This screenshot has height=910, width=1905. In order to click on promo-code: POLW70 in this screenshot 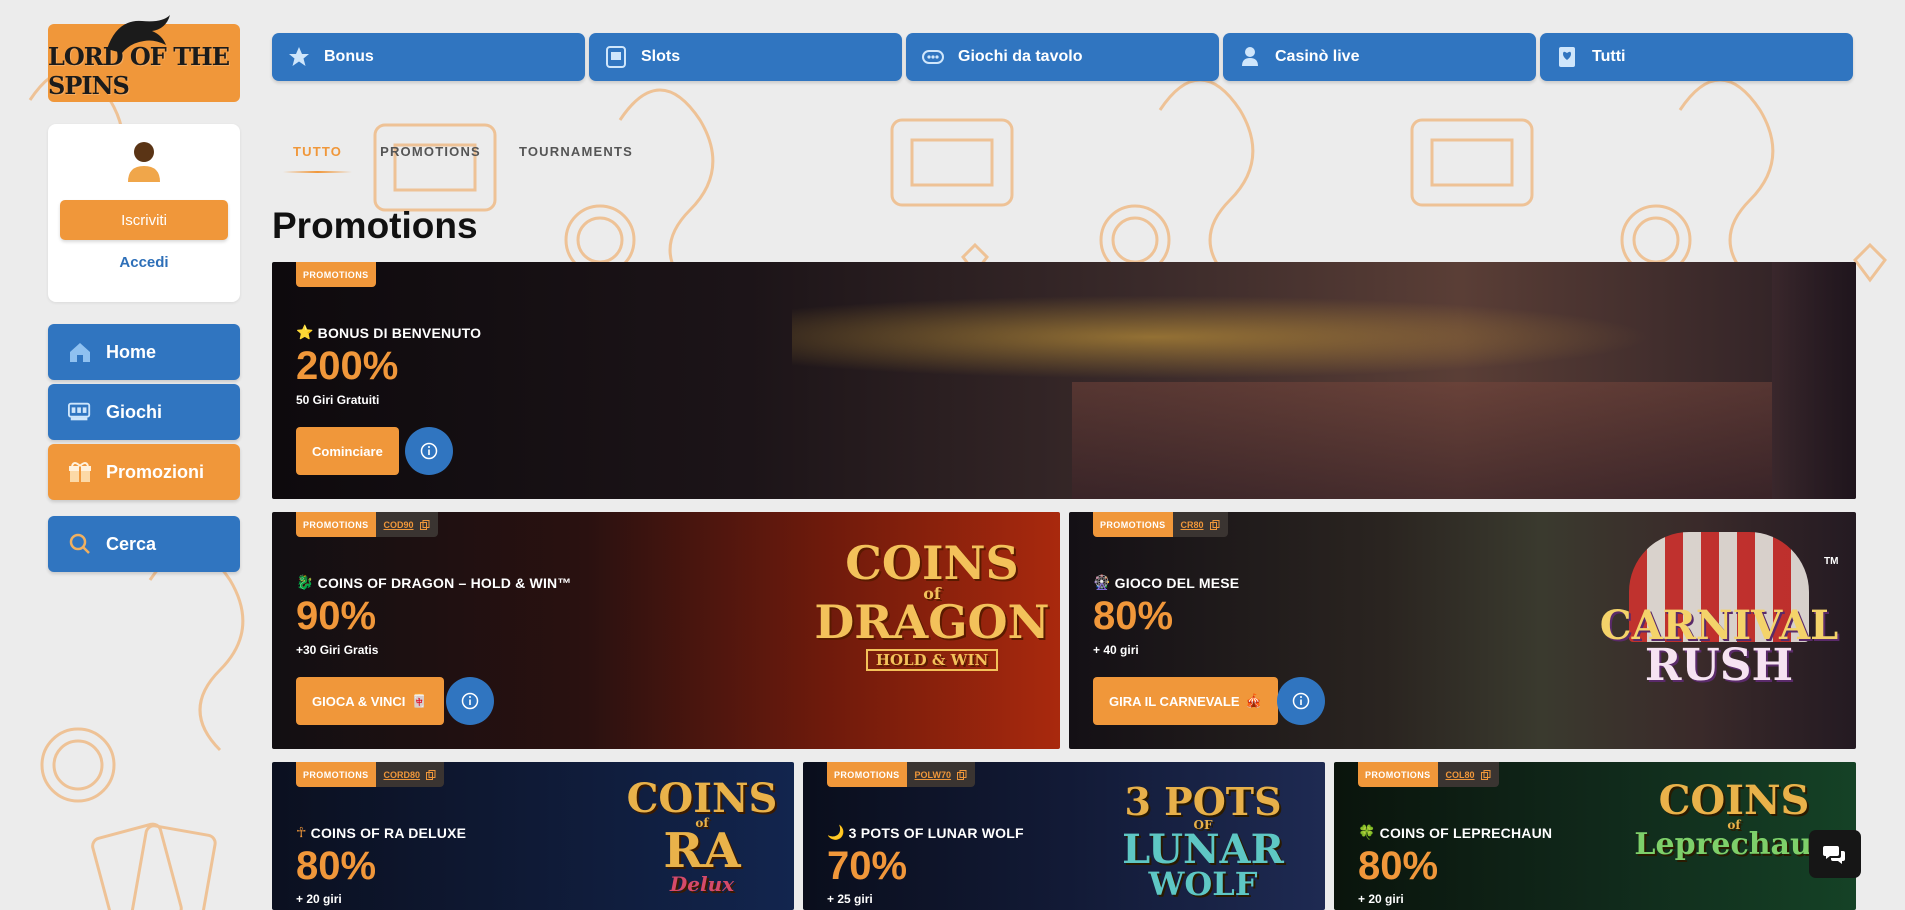, I will do `click(941, 774)`.